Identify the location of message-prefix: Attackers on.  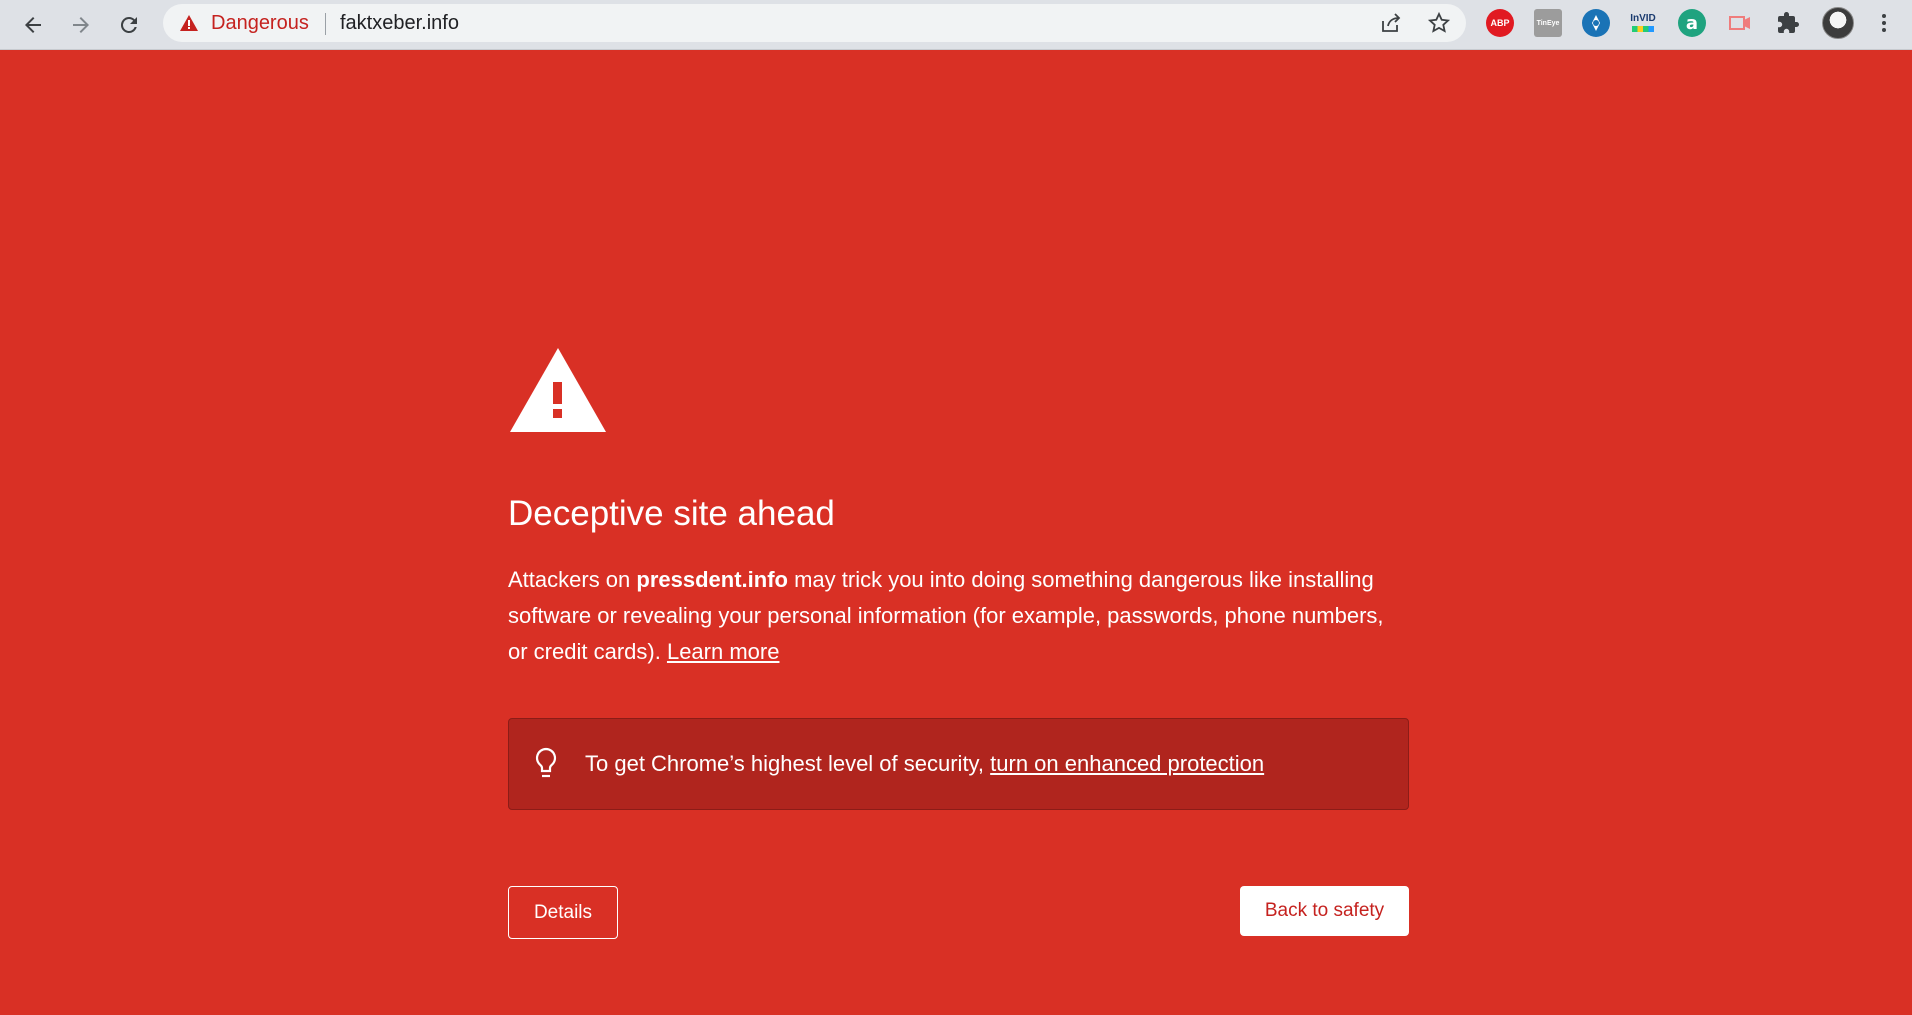
(572, 579).